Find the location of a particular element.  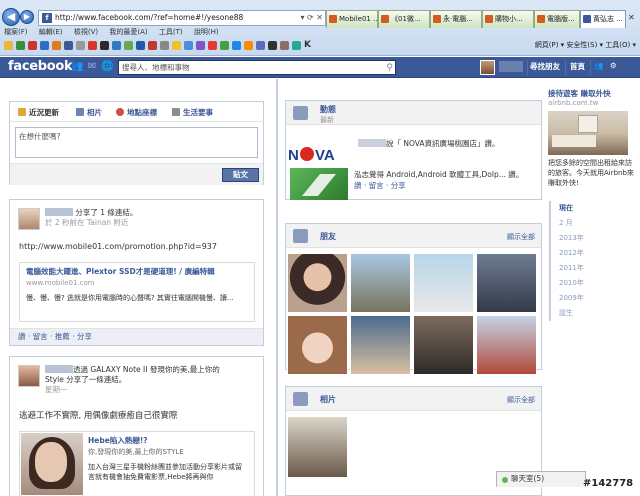

post-button: 貼文 is located at coordinates (240, 175).